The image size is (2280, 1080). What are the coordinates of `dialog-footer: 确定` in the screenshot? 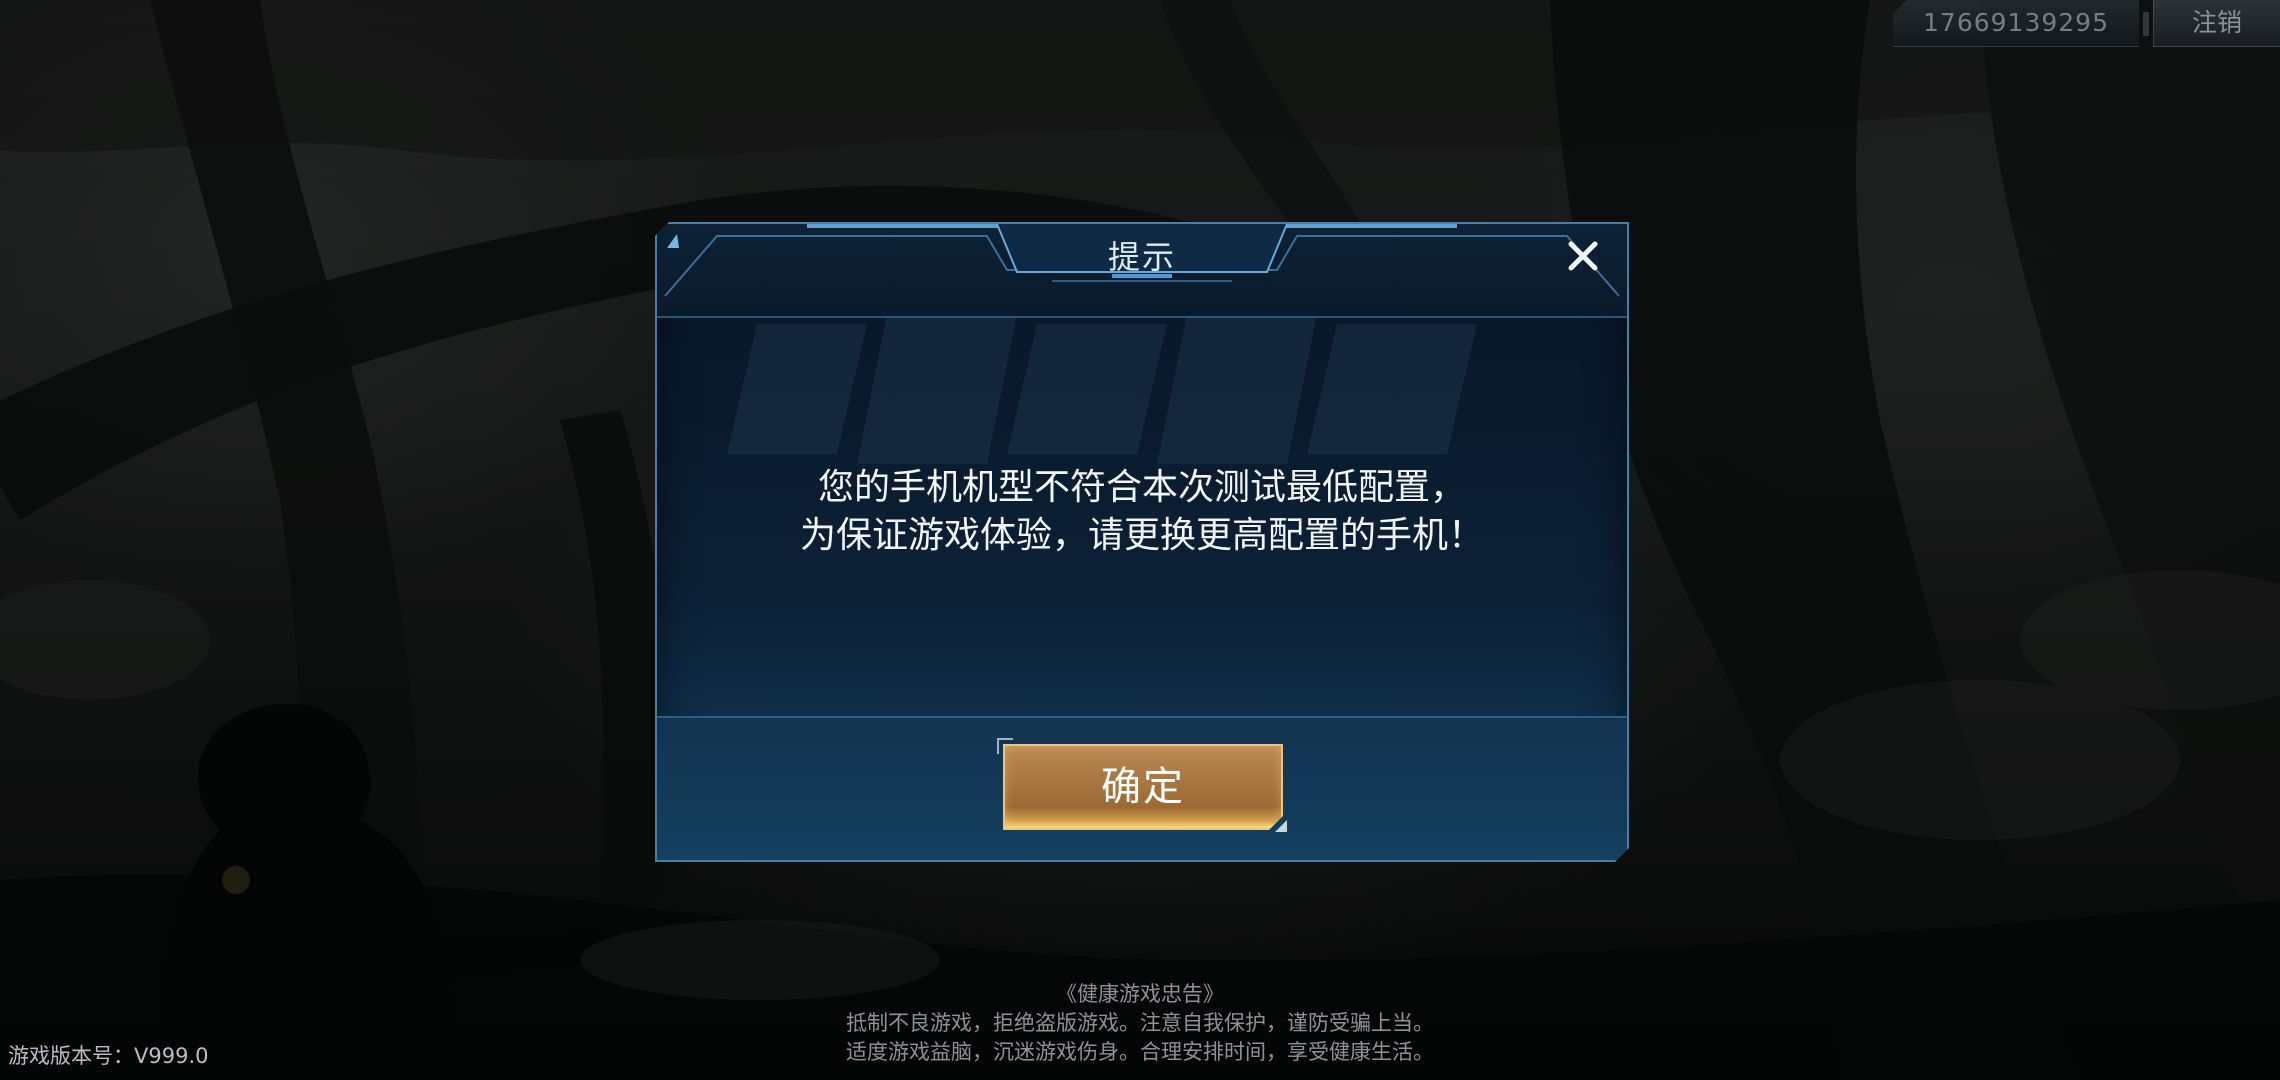 It's located at (1142, 788).